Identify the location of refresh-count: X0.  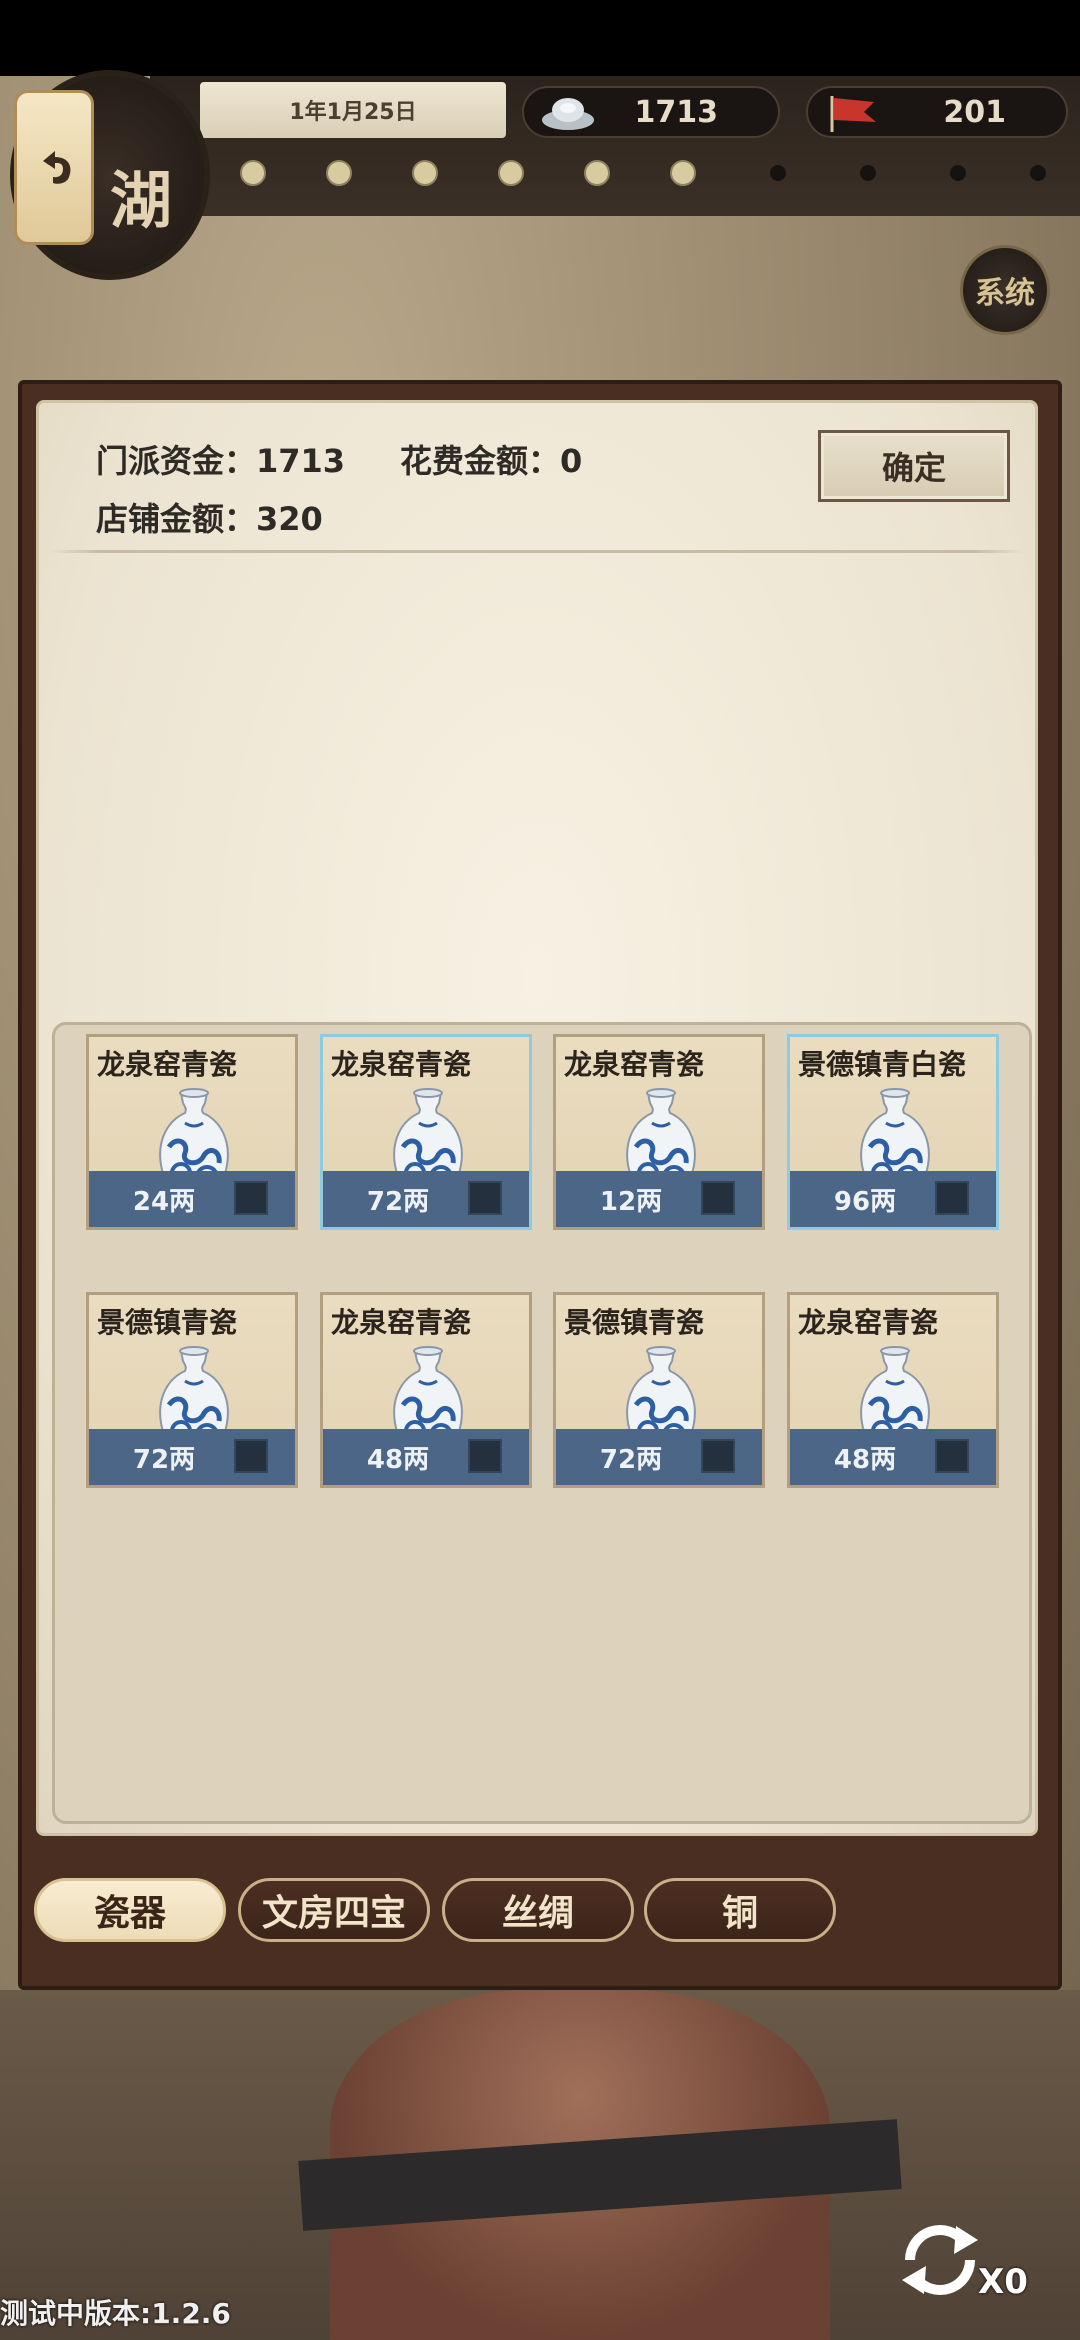
(1003, 2282).